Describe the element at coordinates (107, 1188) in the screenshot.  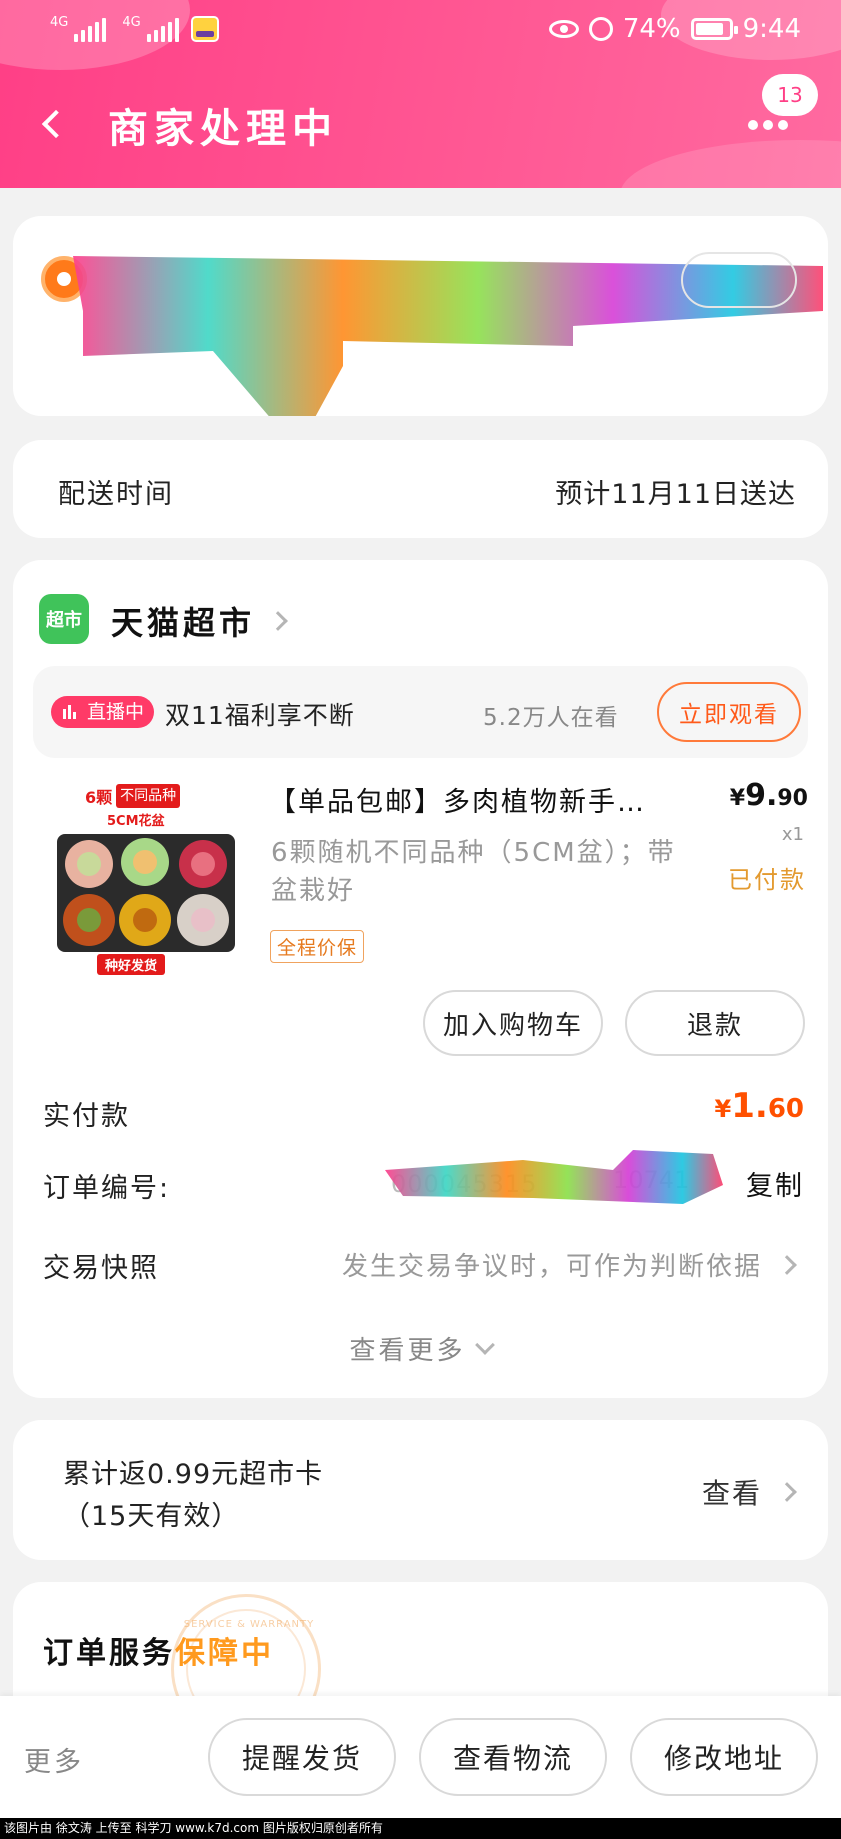
I see `order-number-label: 订单编号:` at that location.